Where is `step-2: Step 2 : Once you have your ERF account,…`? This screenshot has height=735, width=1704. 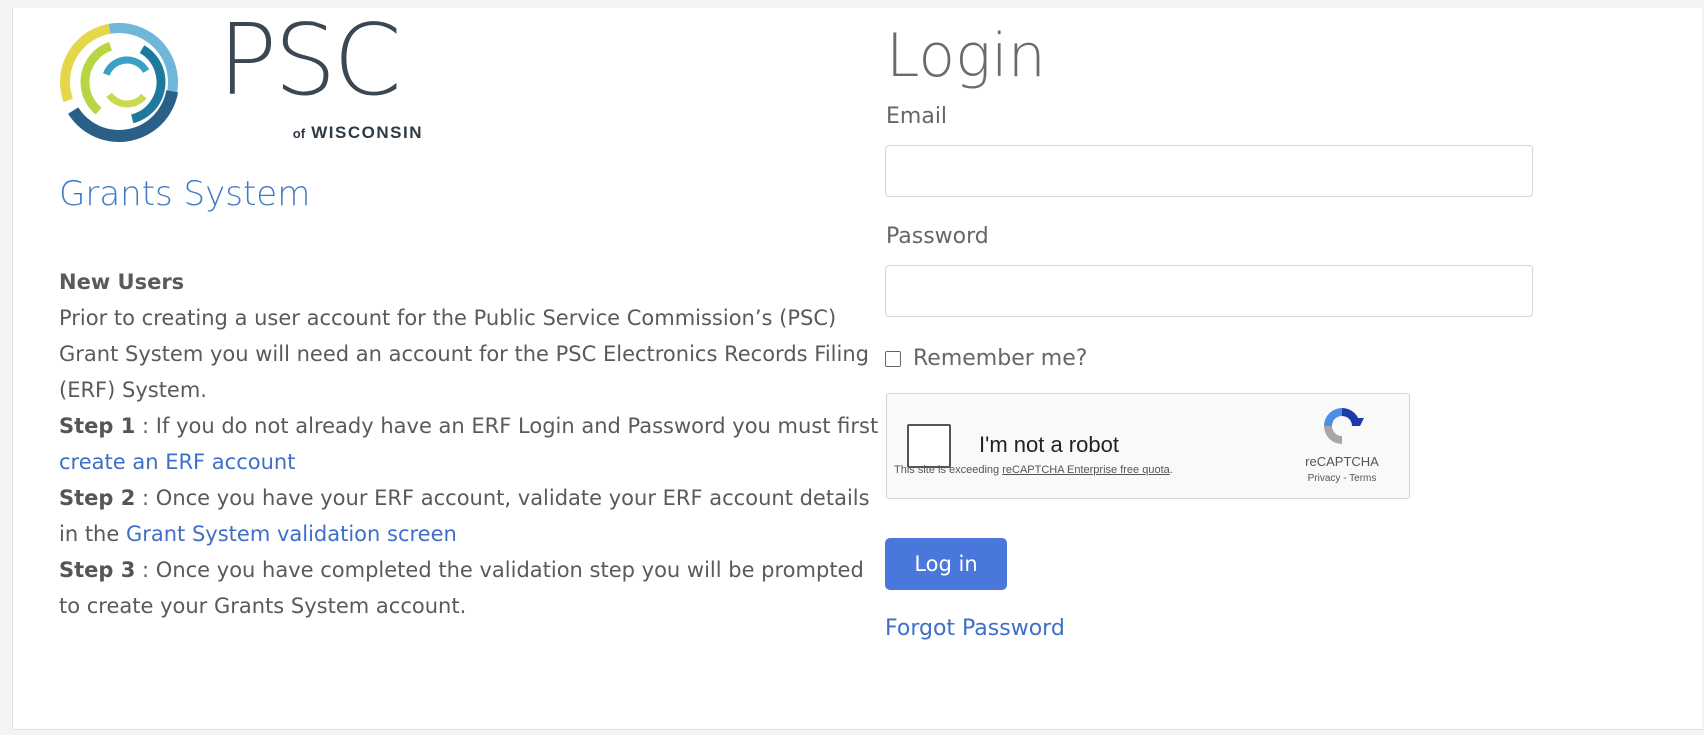
step-2: Step 2 : Once you have your ERF account,… is located at coordinates (464, 516).